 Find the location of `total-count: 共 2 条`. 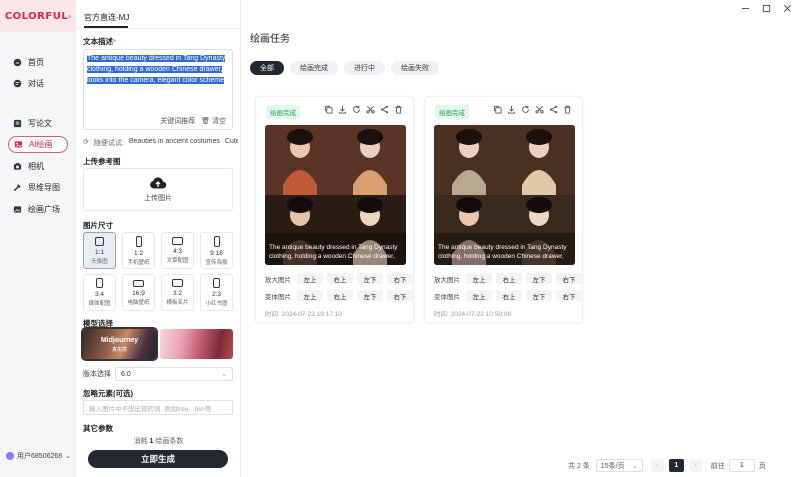

total-count: 共 2 条 is located at coordinates (579, 466).